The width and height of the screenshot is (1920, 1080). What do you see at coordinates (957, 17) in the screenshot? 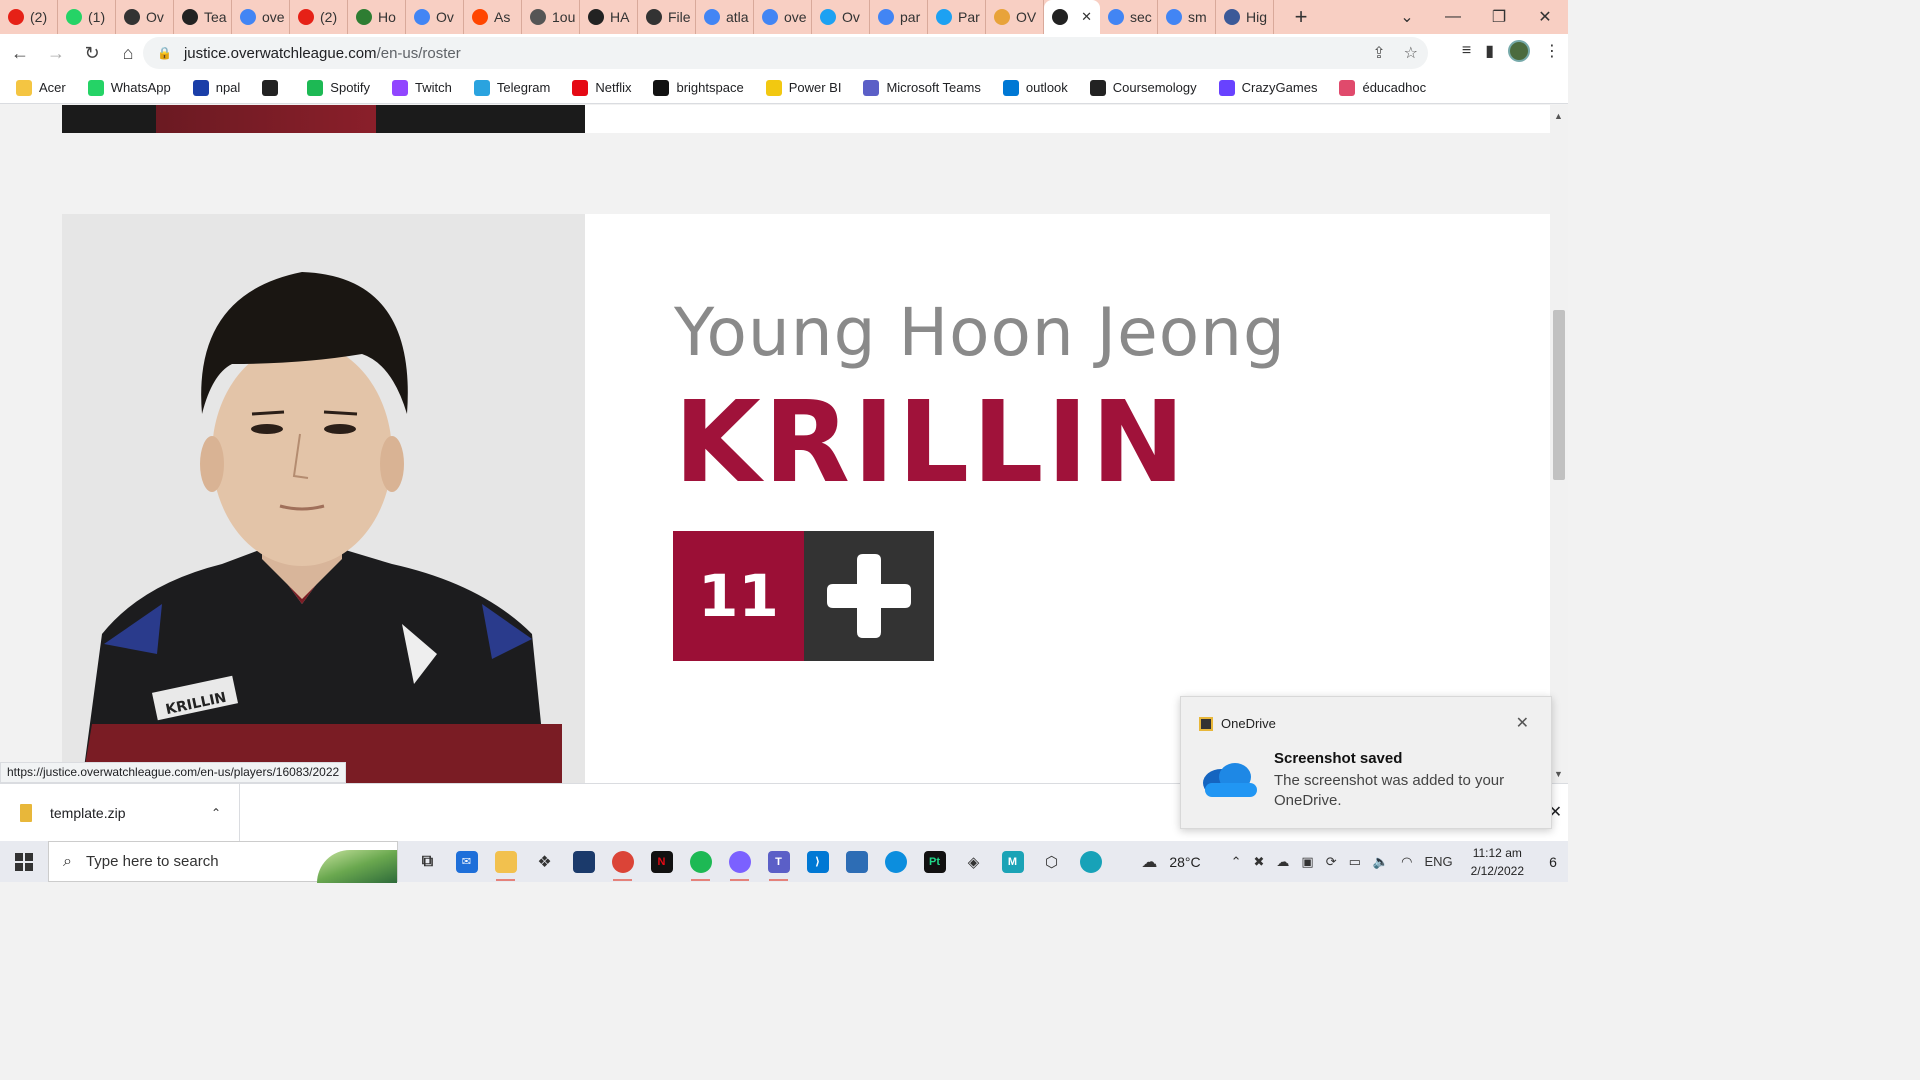
I see `browser-tab: Par` at bounding box center [957, 17].